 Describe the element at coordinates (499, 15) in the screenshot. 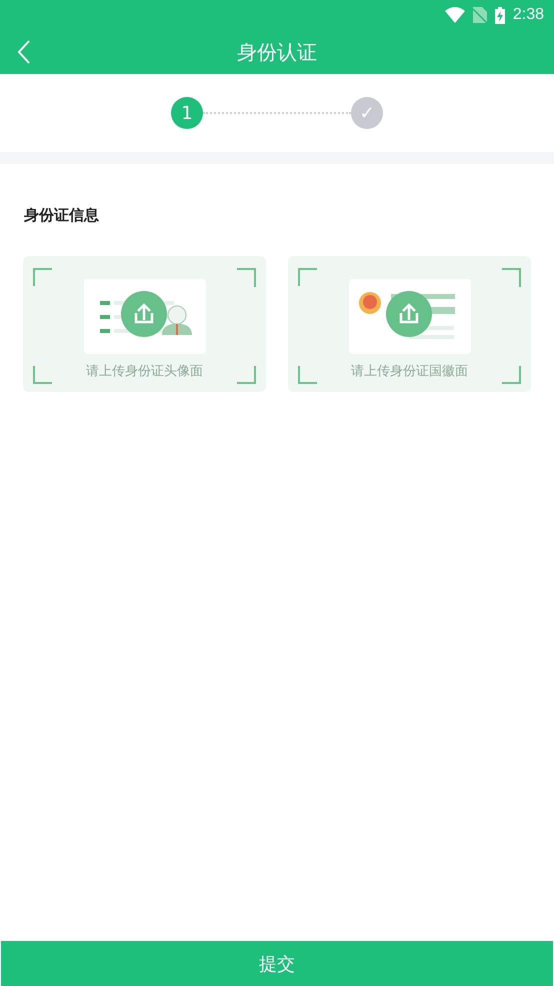

I see `battery-charging-icon` at that location.